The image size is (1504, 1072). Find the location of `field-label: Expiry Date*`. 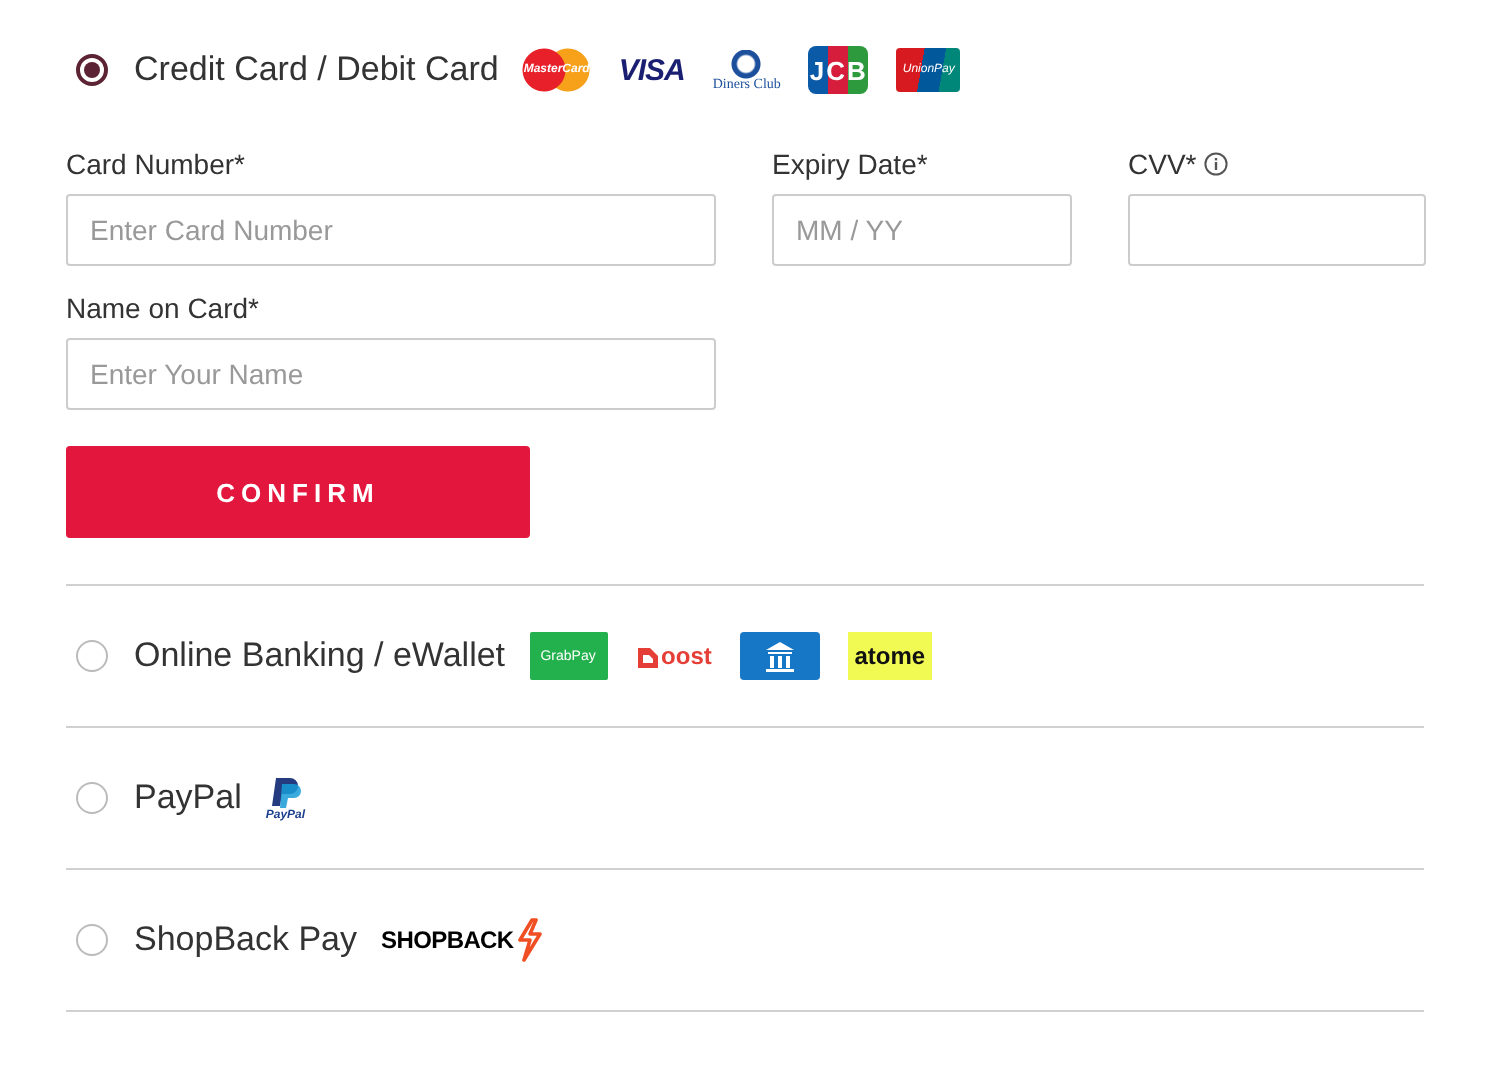

field-label: Expiry Date* is located at coordinates (850, 164).